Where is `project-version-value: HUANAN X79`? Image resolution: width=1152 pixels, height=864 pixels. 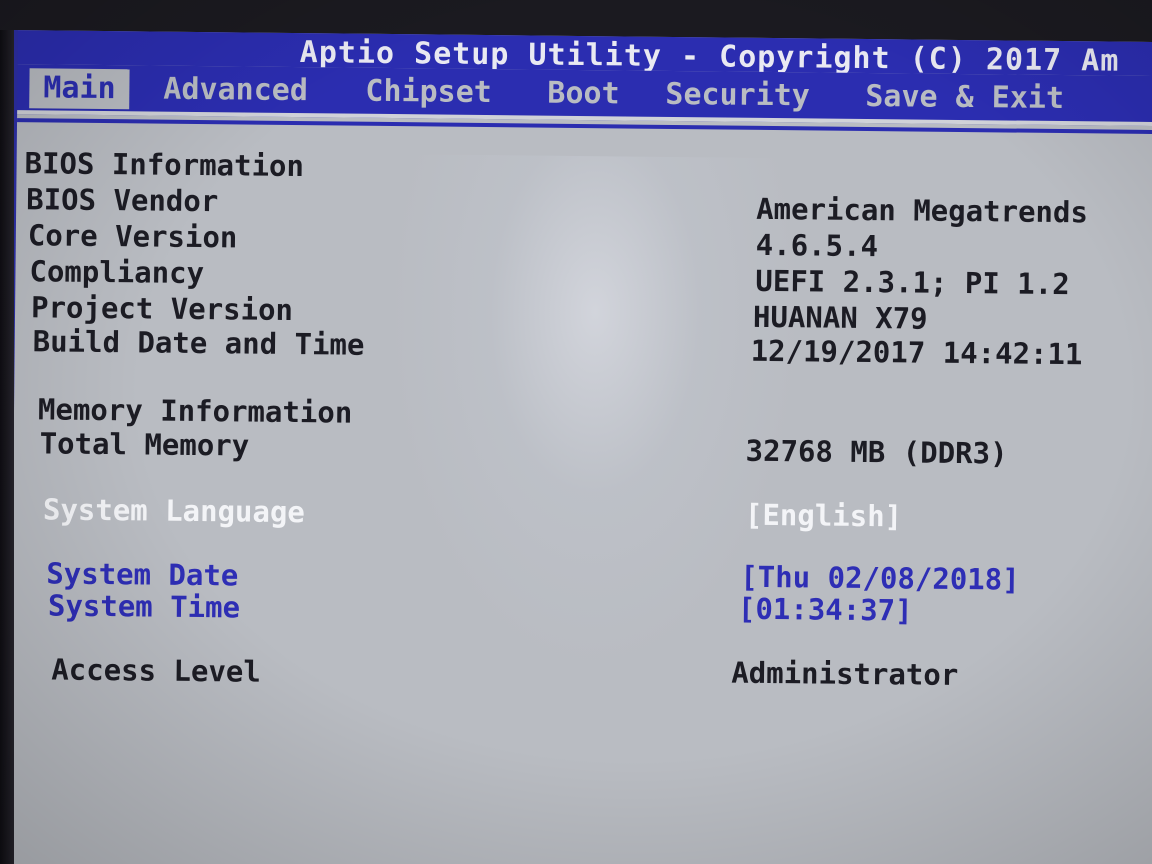 project-version-value: HUANAN X79 is located at coordinates (840, 317).